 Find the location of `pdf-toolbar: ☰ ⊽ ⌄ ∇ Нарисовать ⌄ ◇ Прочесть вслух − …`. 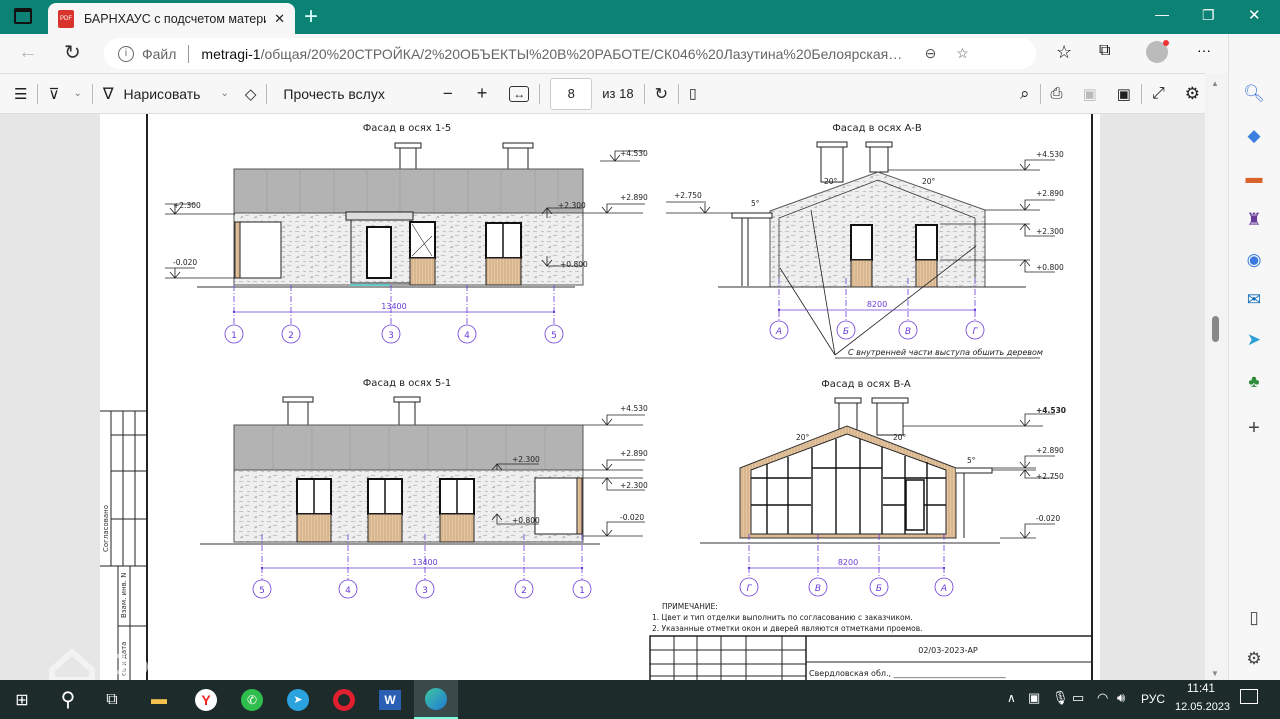

pdf-toolbar: ☰ ⊽ ⌄ ∇ Нарисовать ⌄ ◇ Прочесть вслух − … is located at coordinates (614, 93).